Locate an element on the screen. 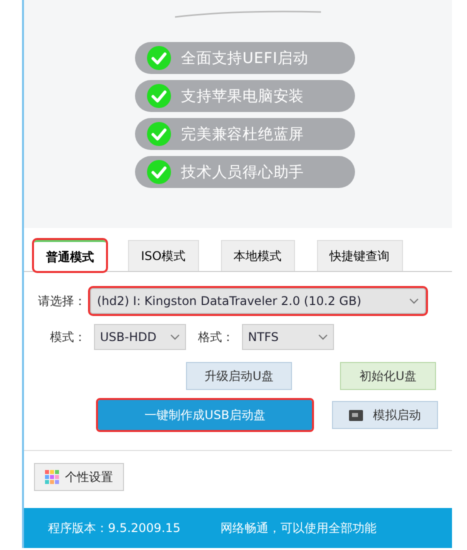 The width and height of the screenshot is (467, 550). palette-grid-icon is located at coordinates (52, 477).